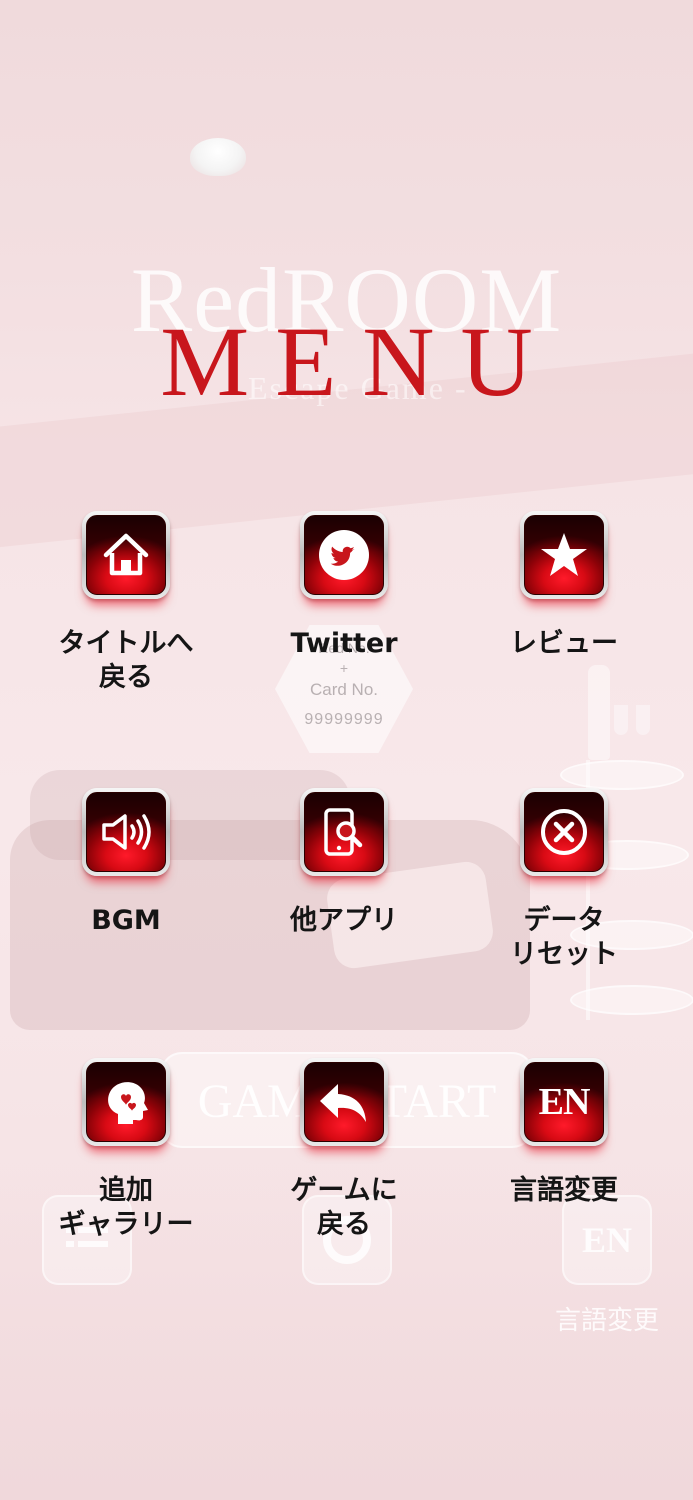  Describe the element at coordinates (344, 719) in the screenshot. I see `plaque-line: 99999999` at that location.